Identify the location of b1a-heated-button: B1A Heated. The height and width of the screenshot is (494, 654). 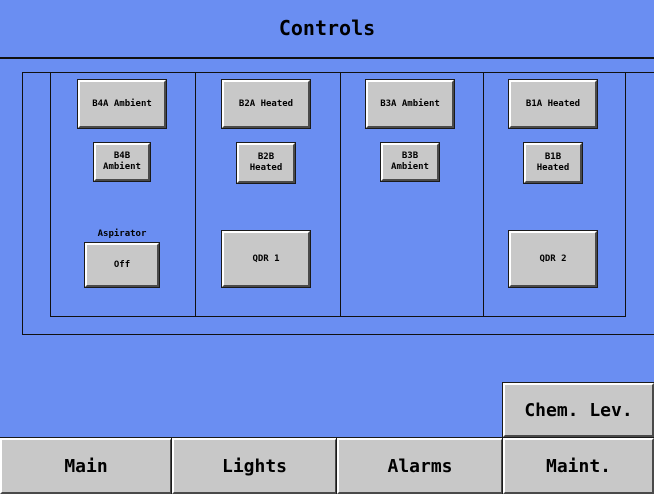
(553, 104).